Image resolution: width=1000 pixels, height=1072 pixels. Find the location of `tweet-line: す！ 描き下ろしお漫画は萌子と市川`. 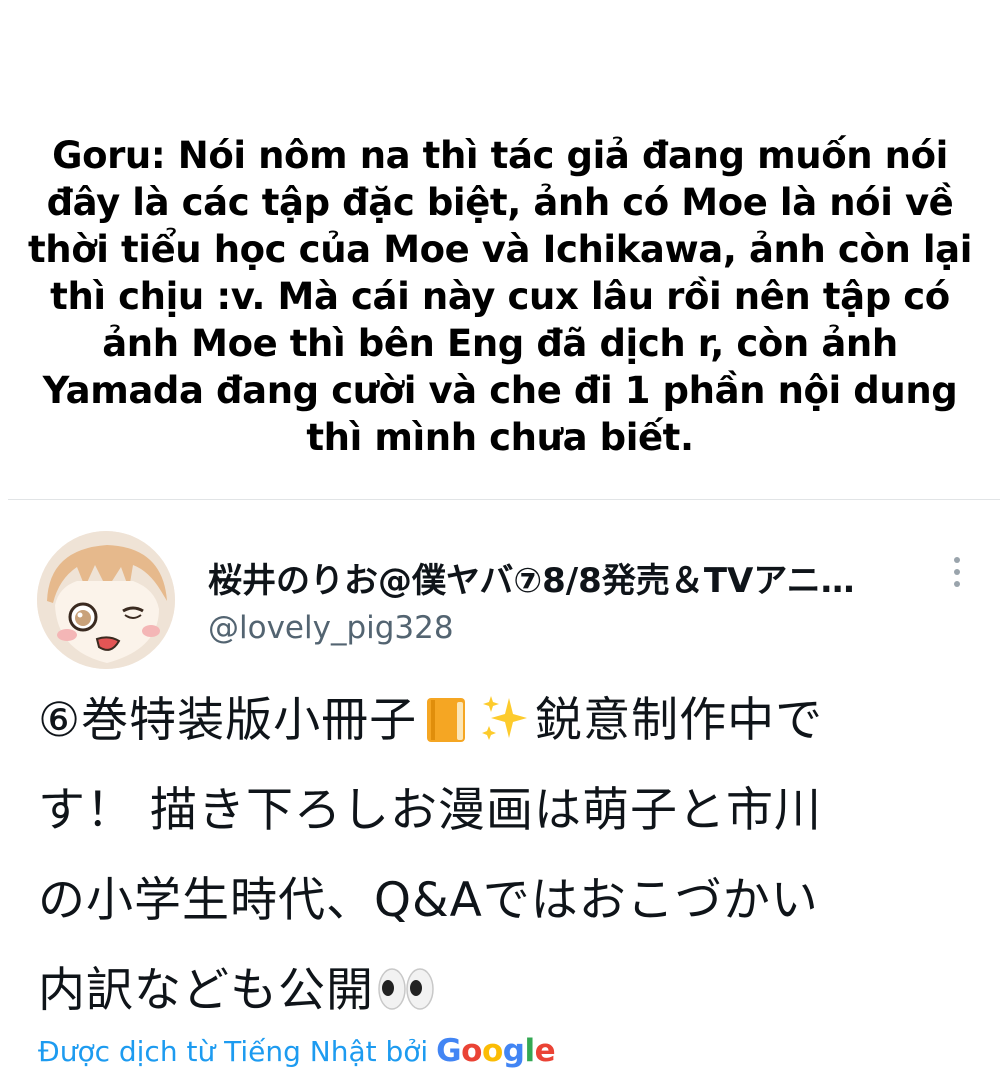

tweet-line: す！ 描き下ろしお漫画は萌子と市川 is located at coordinates (430, 810).